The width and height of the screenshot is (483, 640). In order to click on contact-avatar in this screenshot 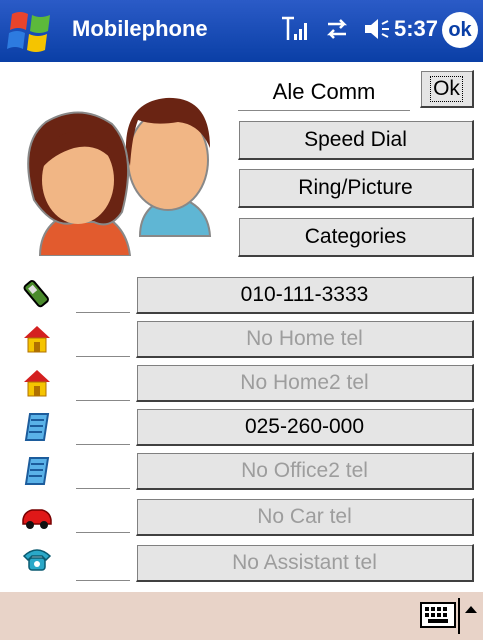, I will do `click(120, 168)`.